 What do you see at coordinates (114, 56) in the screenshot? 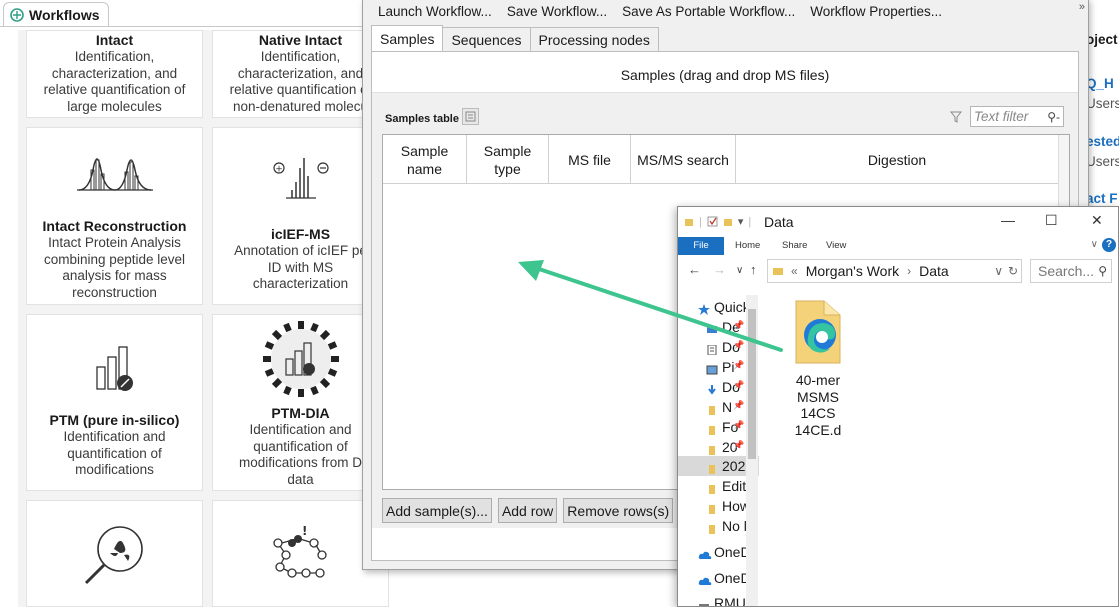
I see `card-desc-line: Identification,` at bounding box center [114, 56].